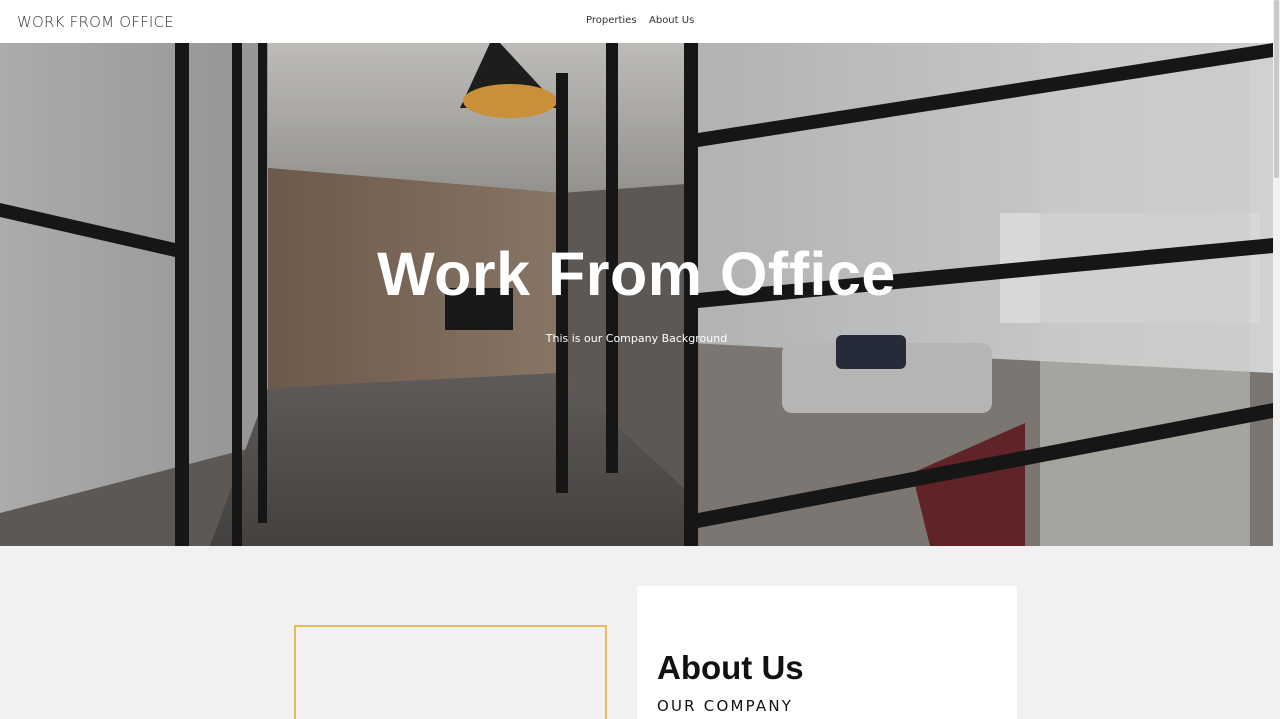 This screenshot has width=1280, height=719. I want to click on about-subtitle: OUR COMPANY, so click(725, 706).